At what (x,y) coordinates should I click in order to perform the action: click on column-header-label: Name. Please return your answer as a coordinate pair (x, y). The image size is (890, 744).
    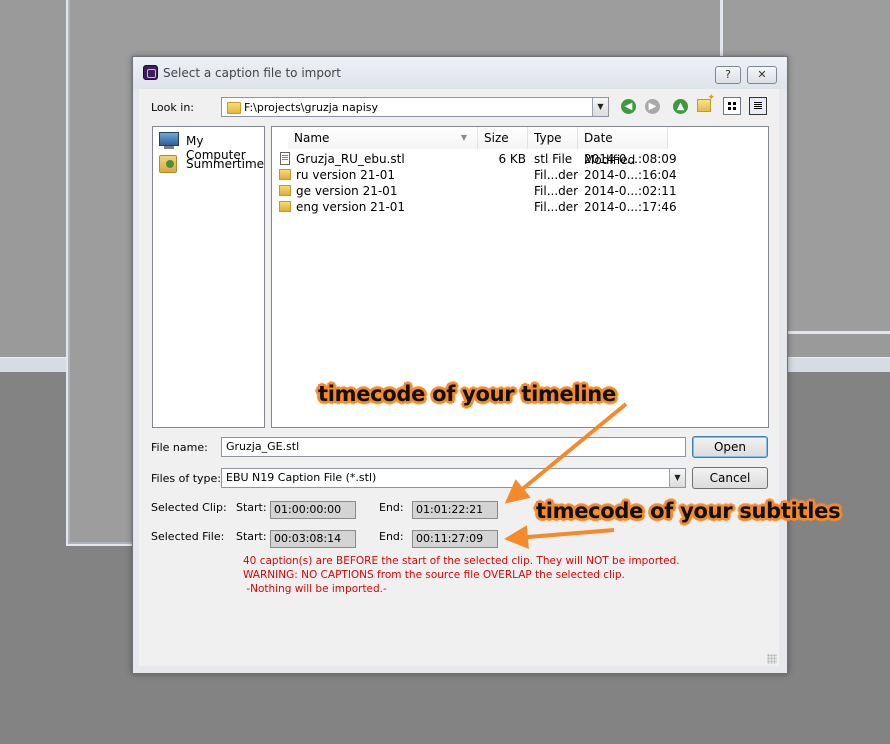
    Looking at the image, I should click on (312, 138).